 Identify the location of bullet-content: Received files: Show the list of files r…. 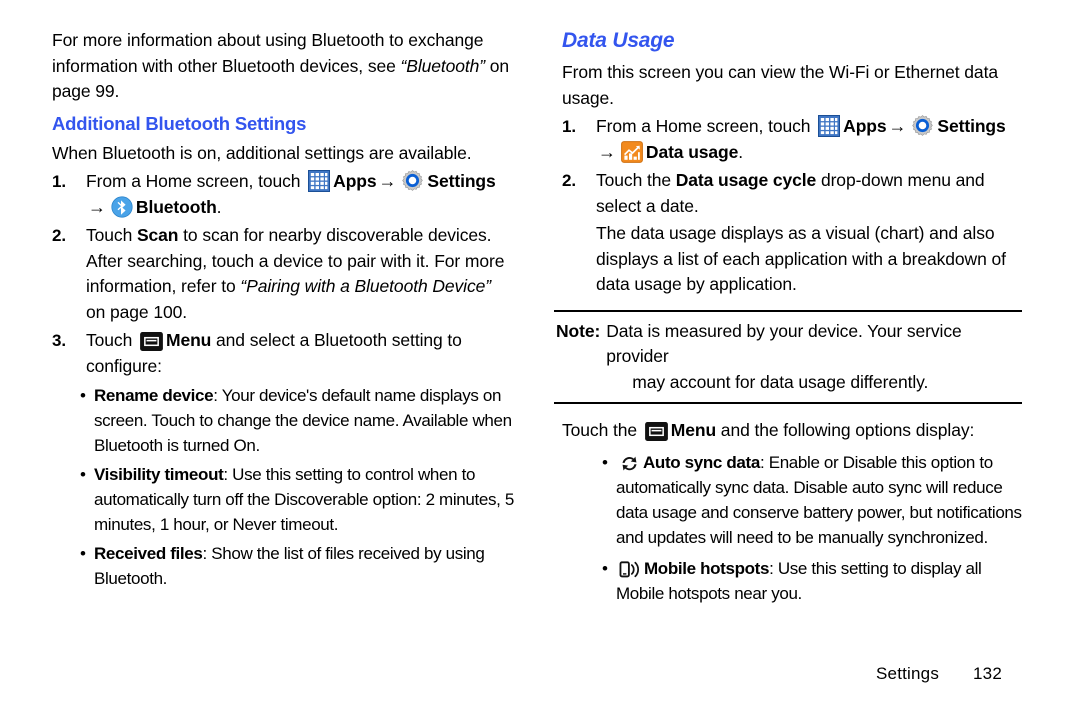
(304, 566).